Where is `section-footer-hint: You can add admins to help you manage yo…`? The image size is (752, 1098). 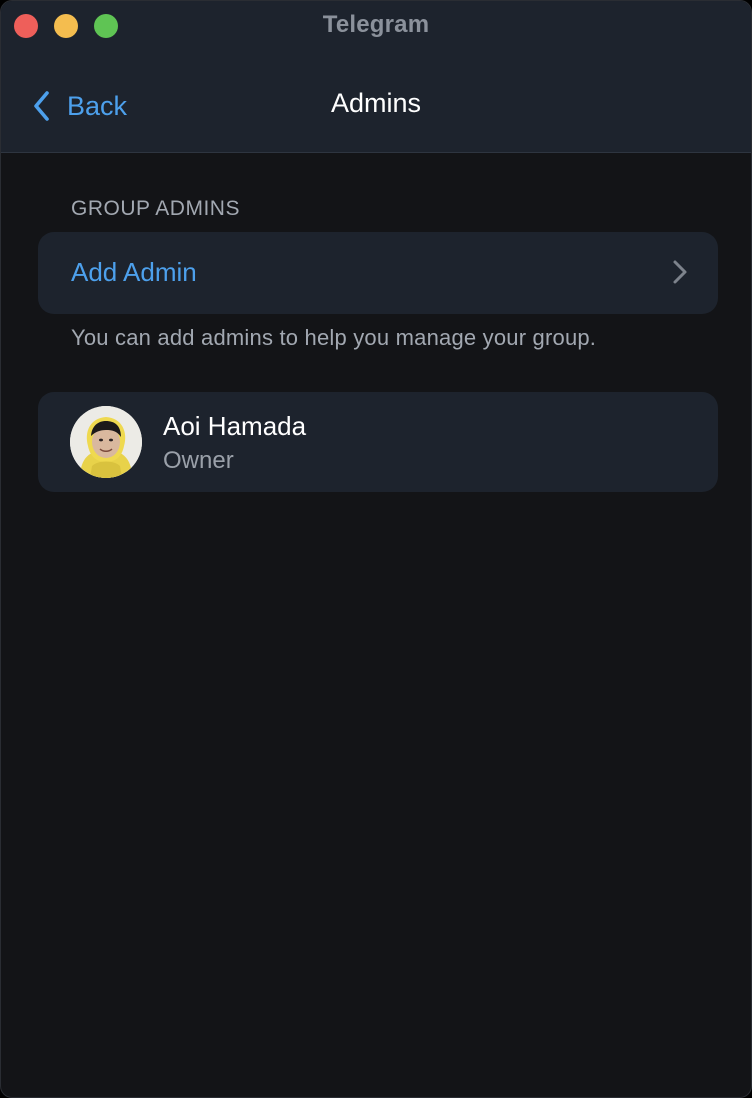
section-footer-hint: You can add admins to help you manage yo… is located at coordinates (334, 337).